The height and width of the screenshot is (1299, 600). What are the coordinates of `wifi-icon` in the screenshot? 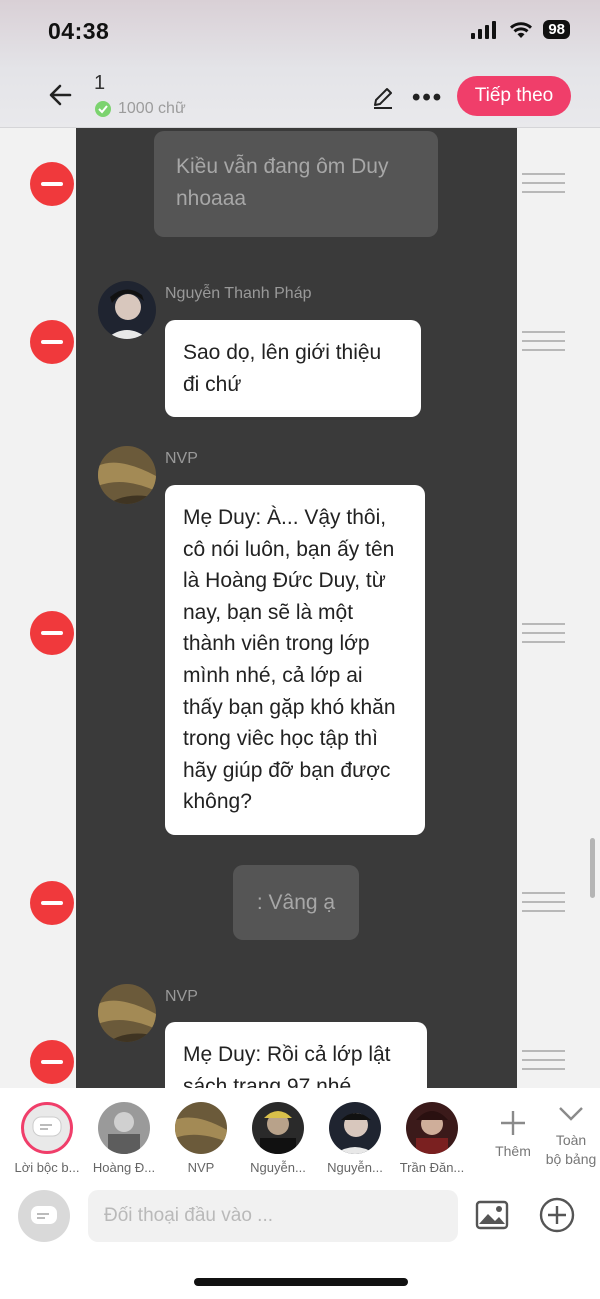 It's located at (521, 29).